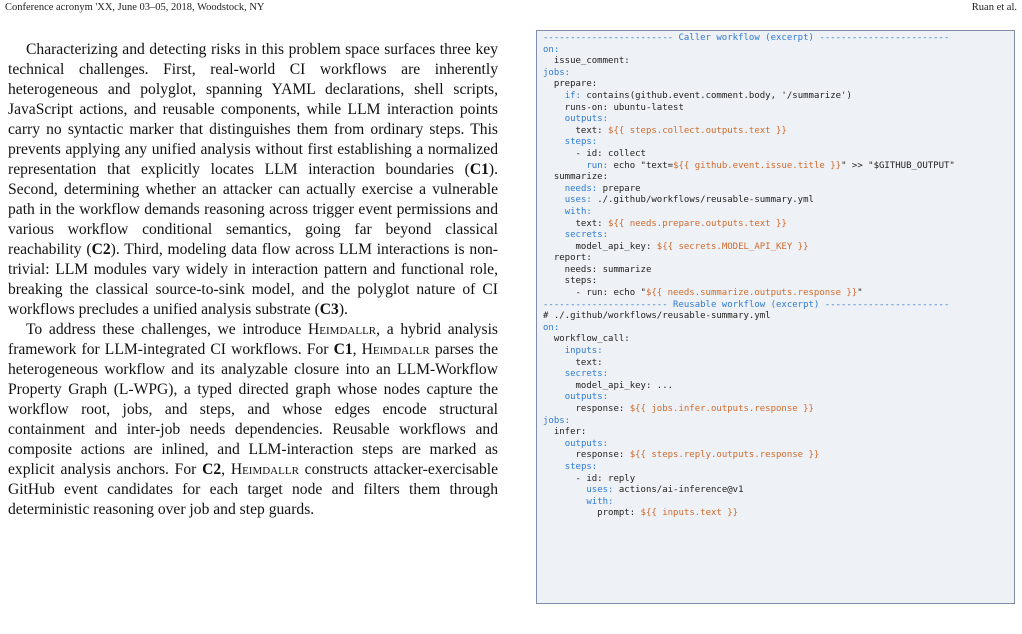  Describe the element at coordinates (678, 490) in the screenshot. I see `code-text: actions/ai-inference@v1` at that location.